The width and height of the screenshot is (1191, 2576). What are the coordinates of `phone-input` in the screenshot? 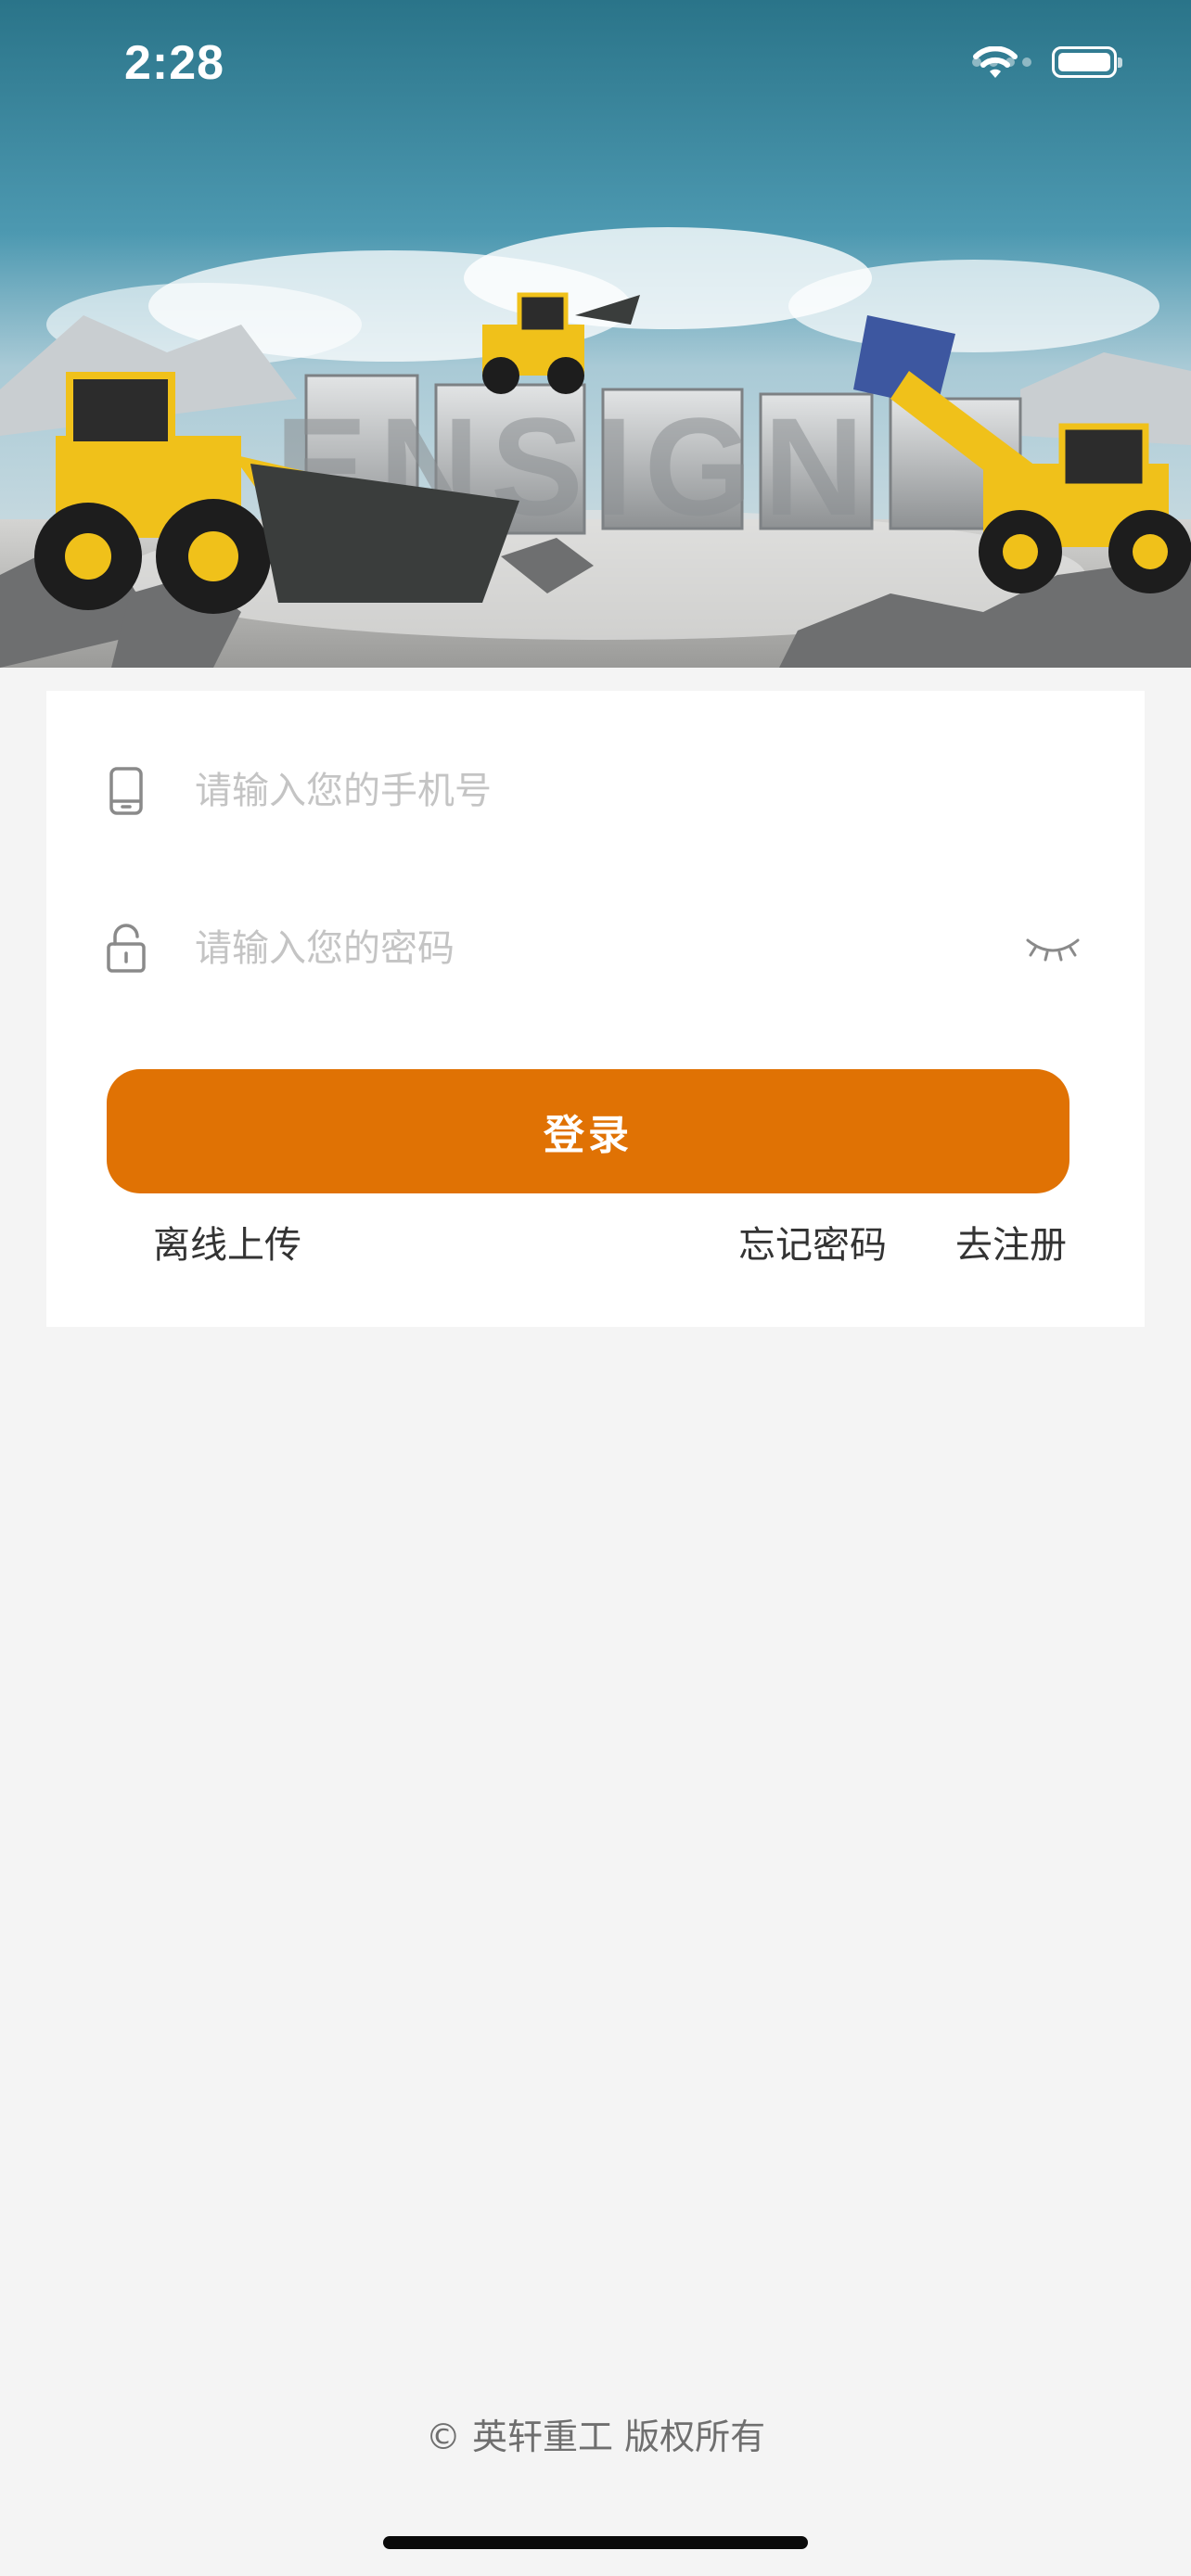 It's located at (593, 791).